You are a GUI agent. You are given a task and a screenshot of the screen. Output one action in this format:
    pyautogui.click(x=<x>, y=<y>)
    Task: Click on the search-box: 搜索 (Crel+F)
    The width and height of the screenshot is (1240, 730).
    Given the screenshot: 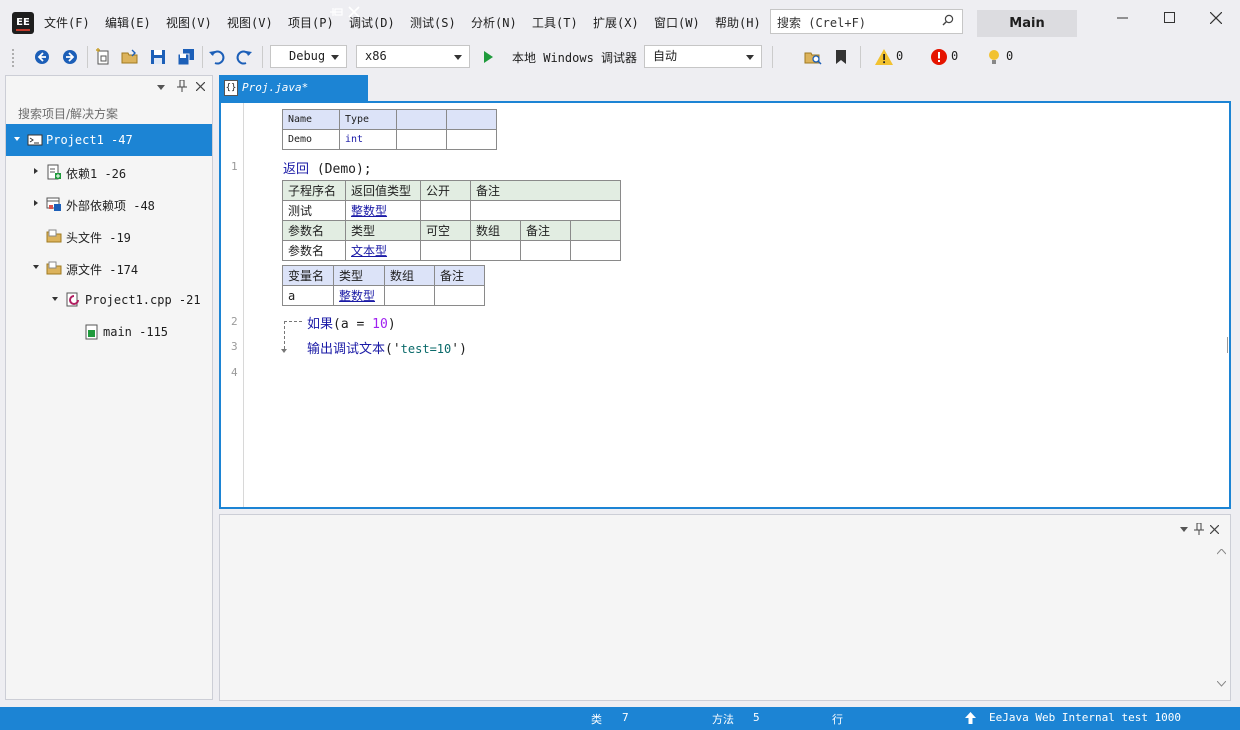 What is the action you would take?
    pyautogui.click(x=866, y=21)
    